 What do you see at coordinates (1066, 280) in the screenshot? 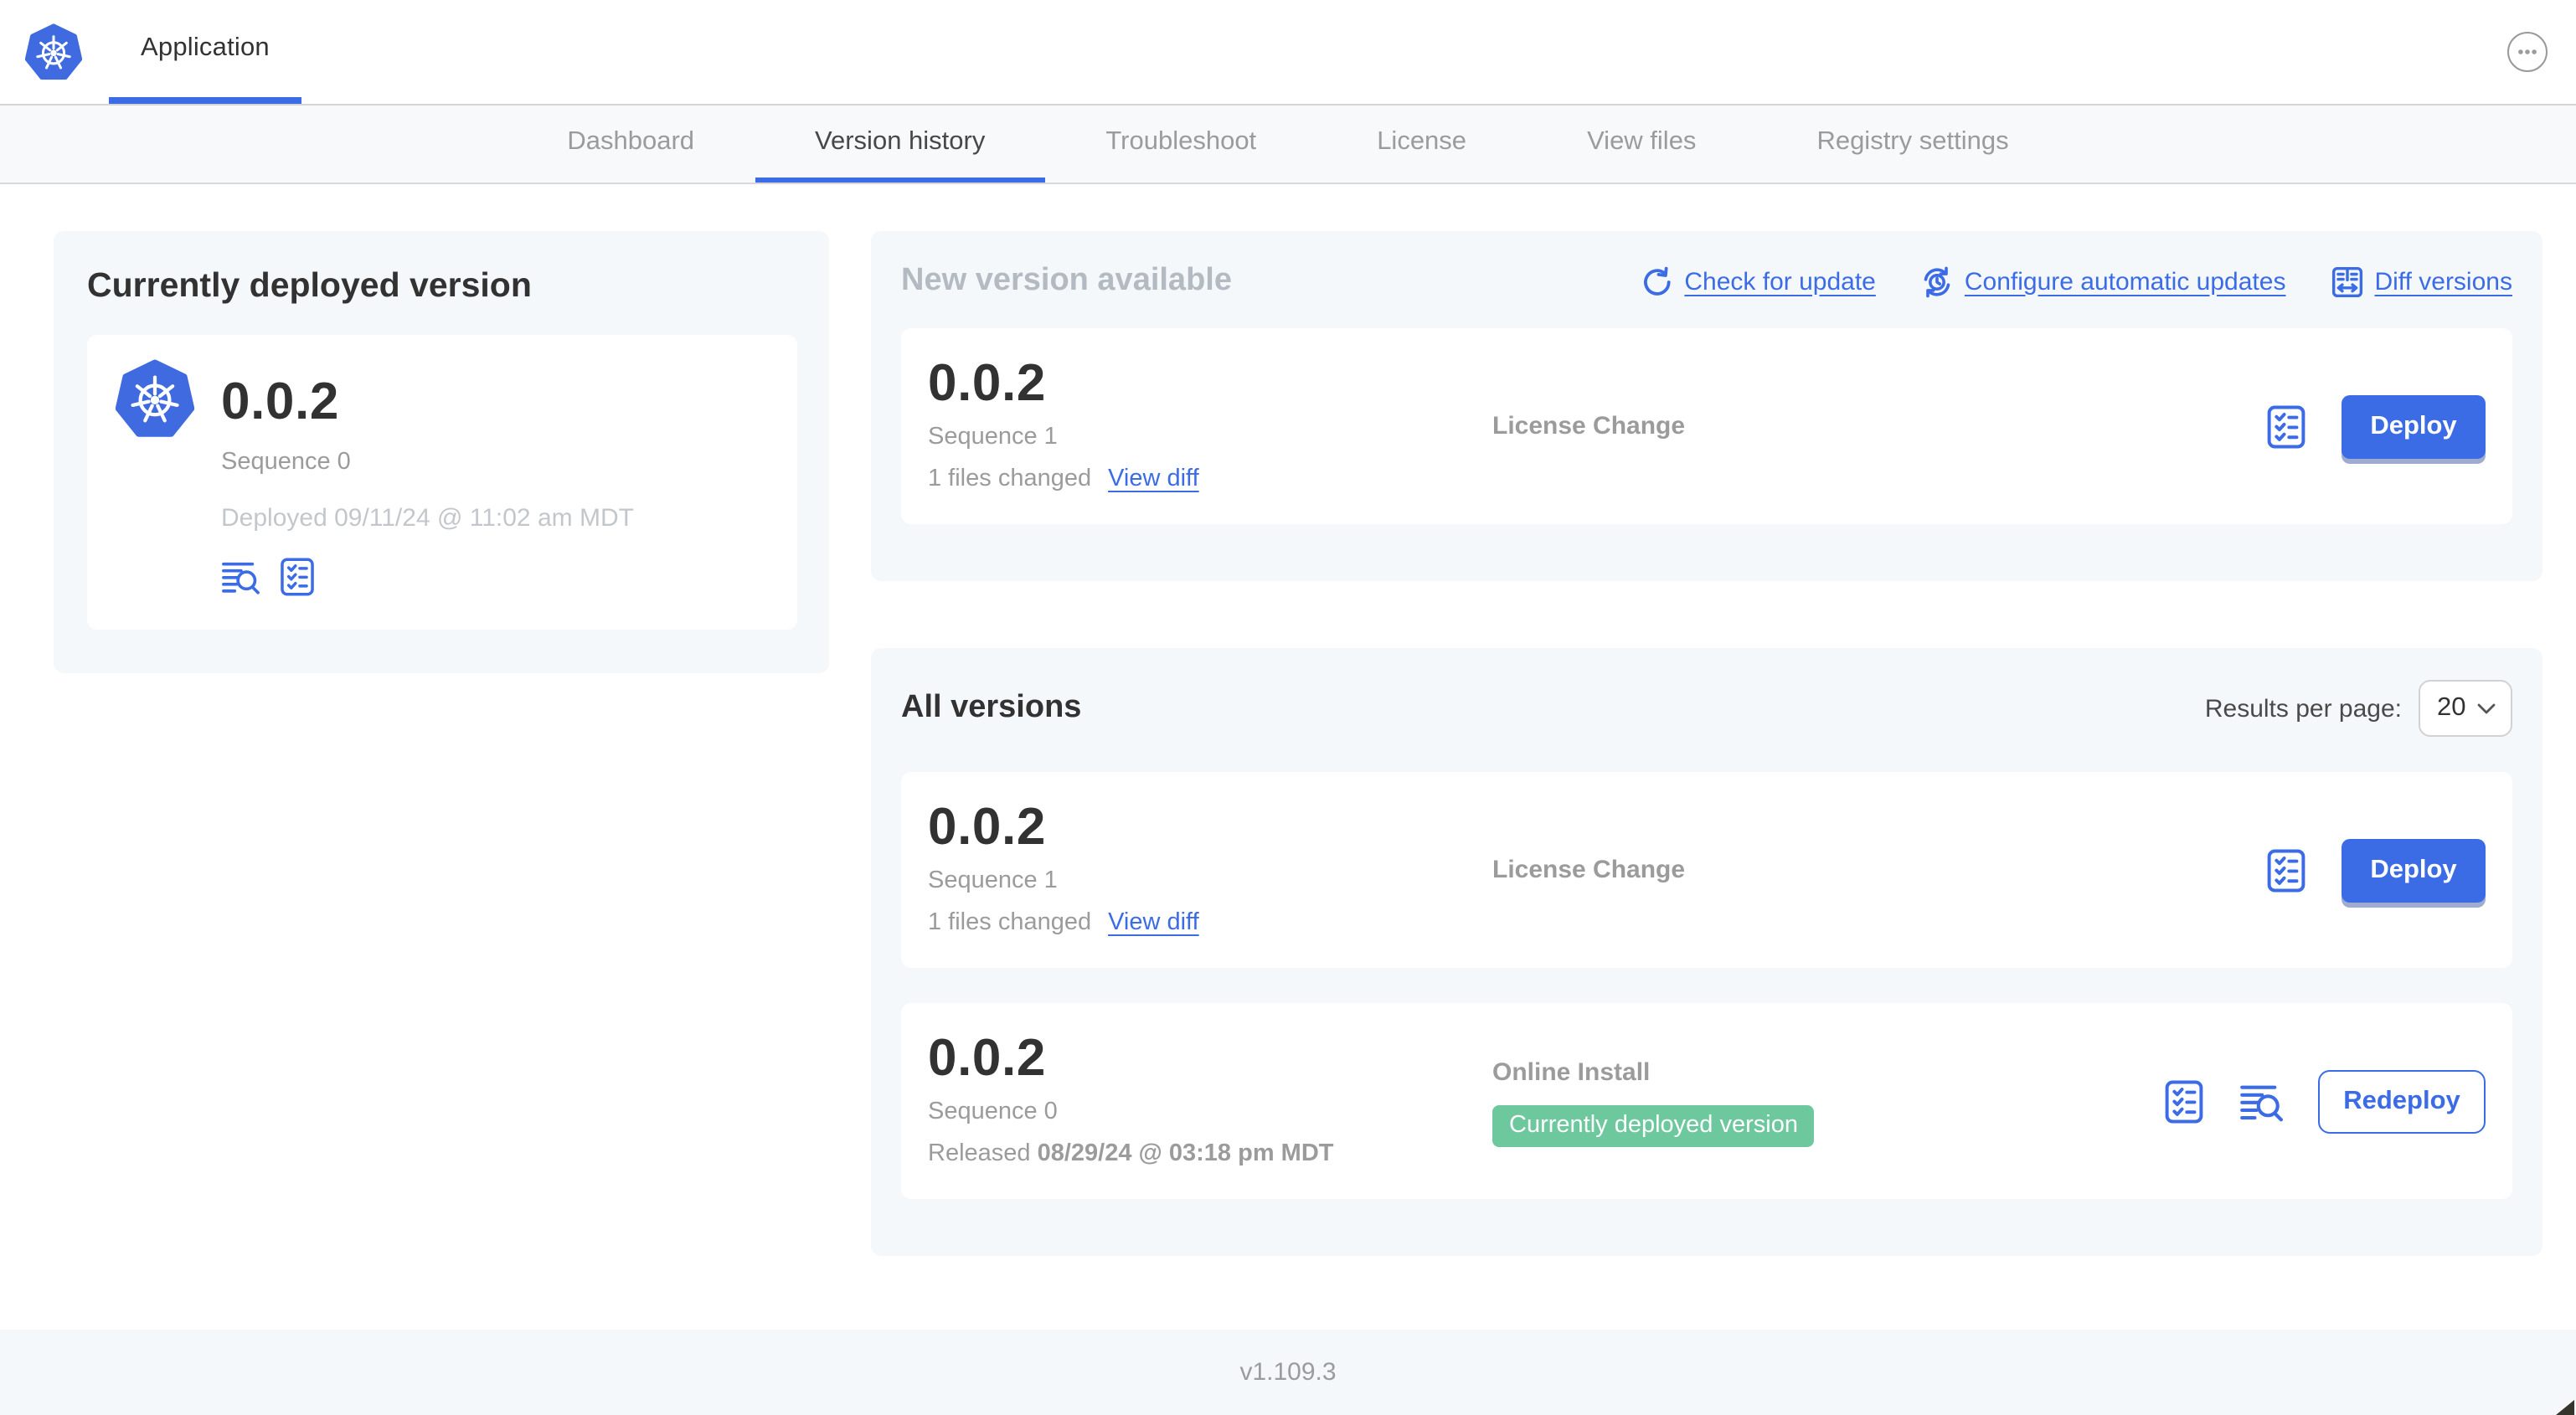
I see `new-version-title: New version available` at bounding box center [1066, 280].